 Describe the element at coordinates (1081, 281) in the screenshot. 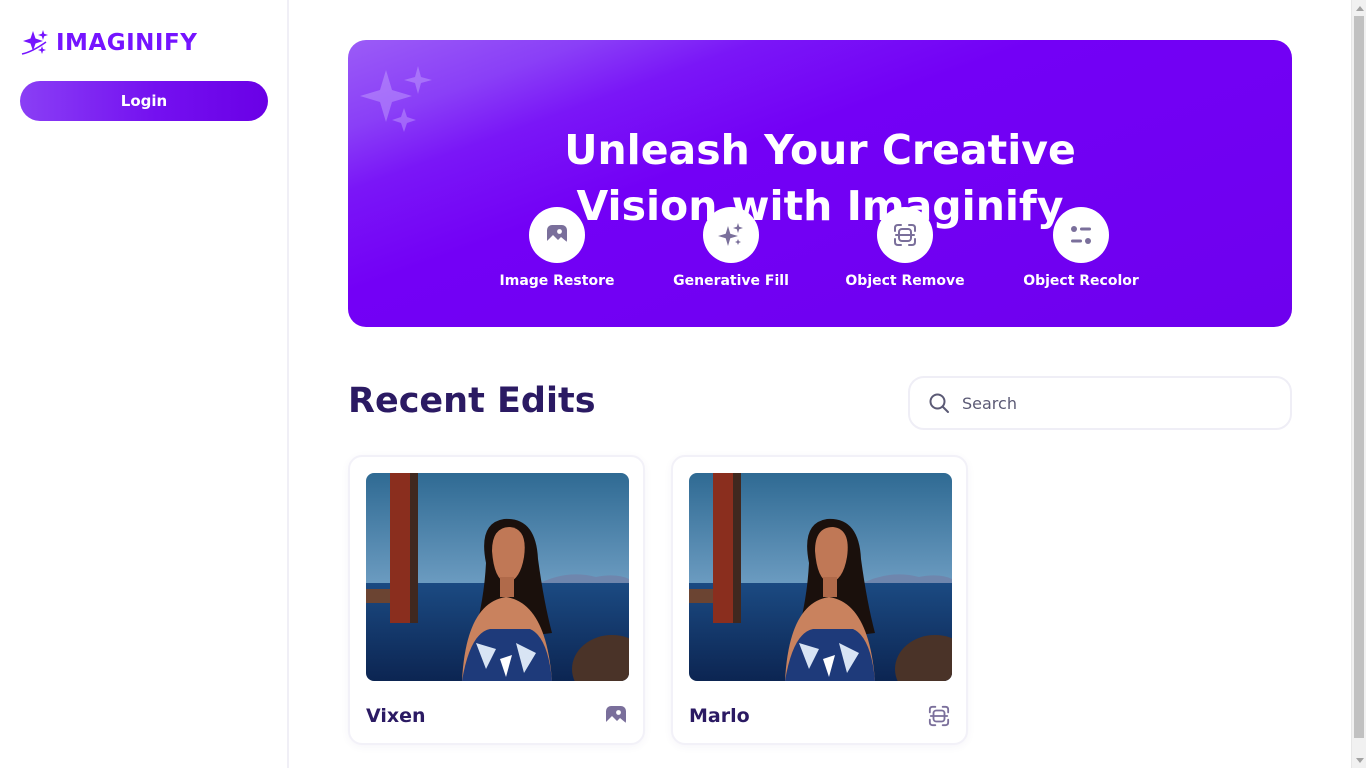

I see `feature-object-recolor-label: Object Recolor` at that location.